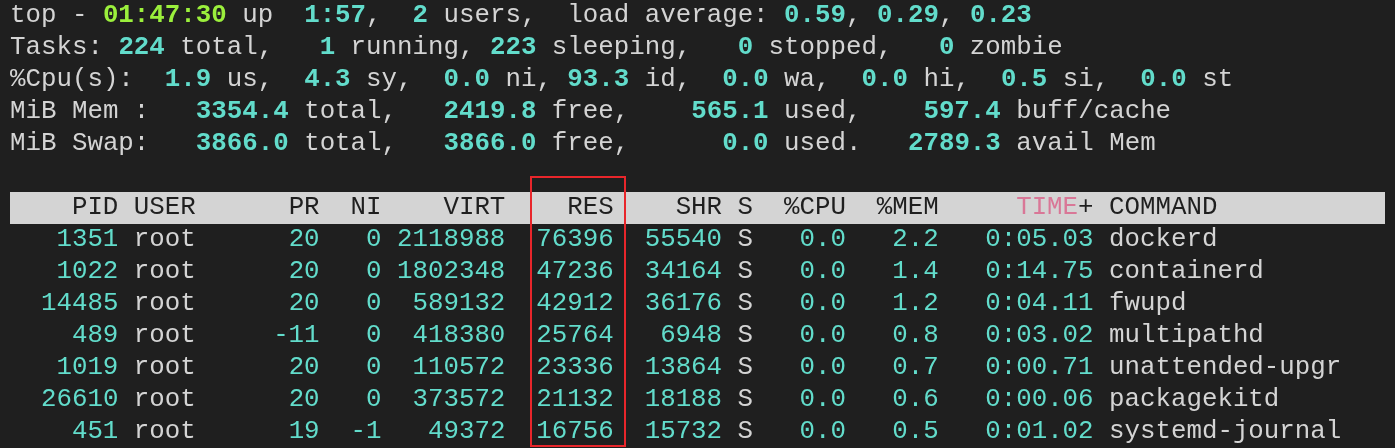 This screenshot has height=448, width=1395. Describe the element at coordinates (823, 111) in the screenshot. I see `stat-label: used,` at that location.